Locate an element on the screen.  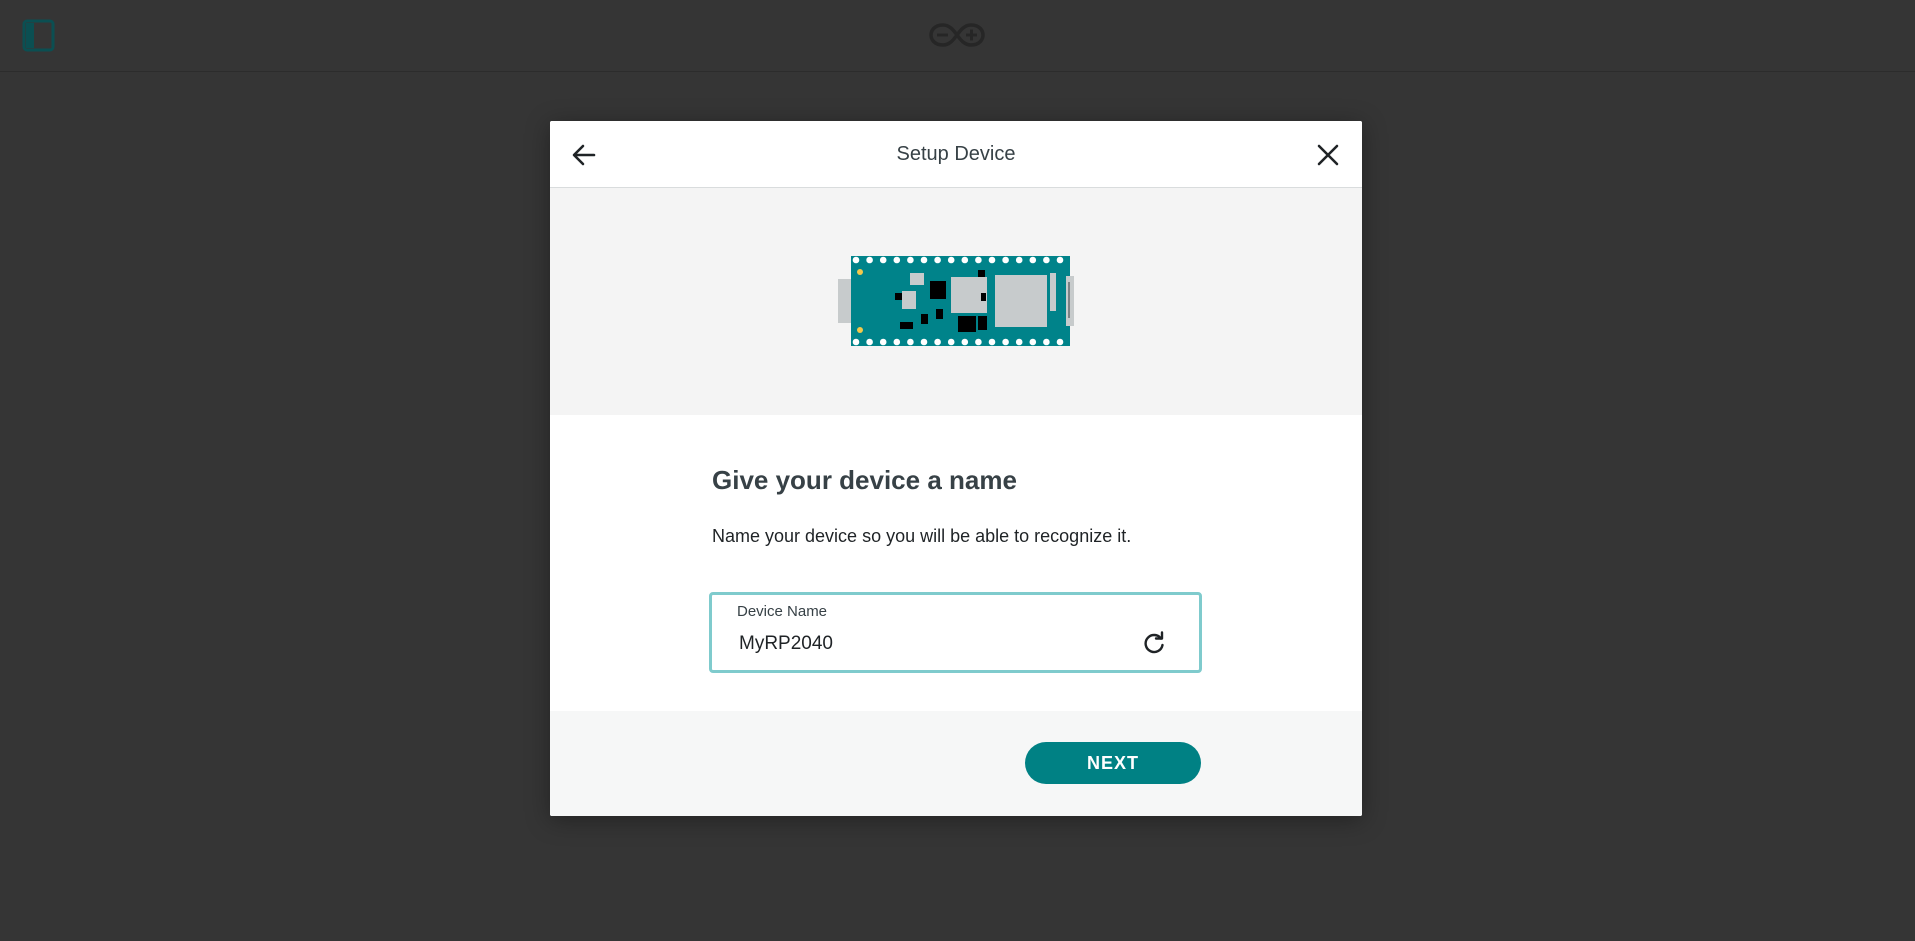
close-icon is located at coordinates (1328, 155).